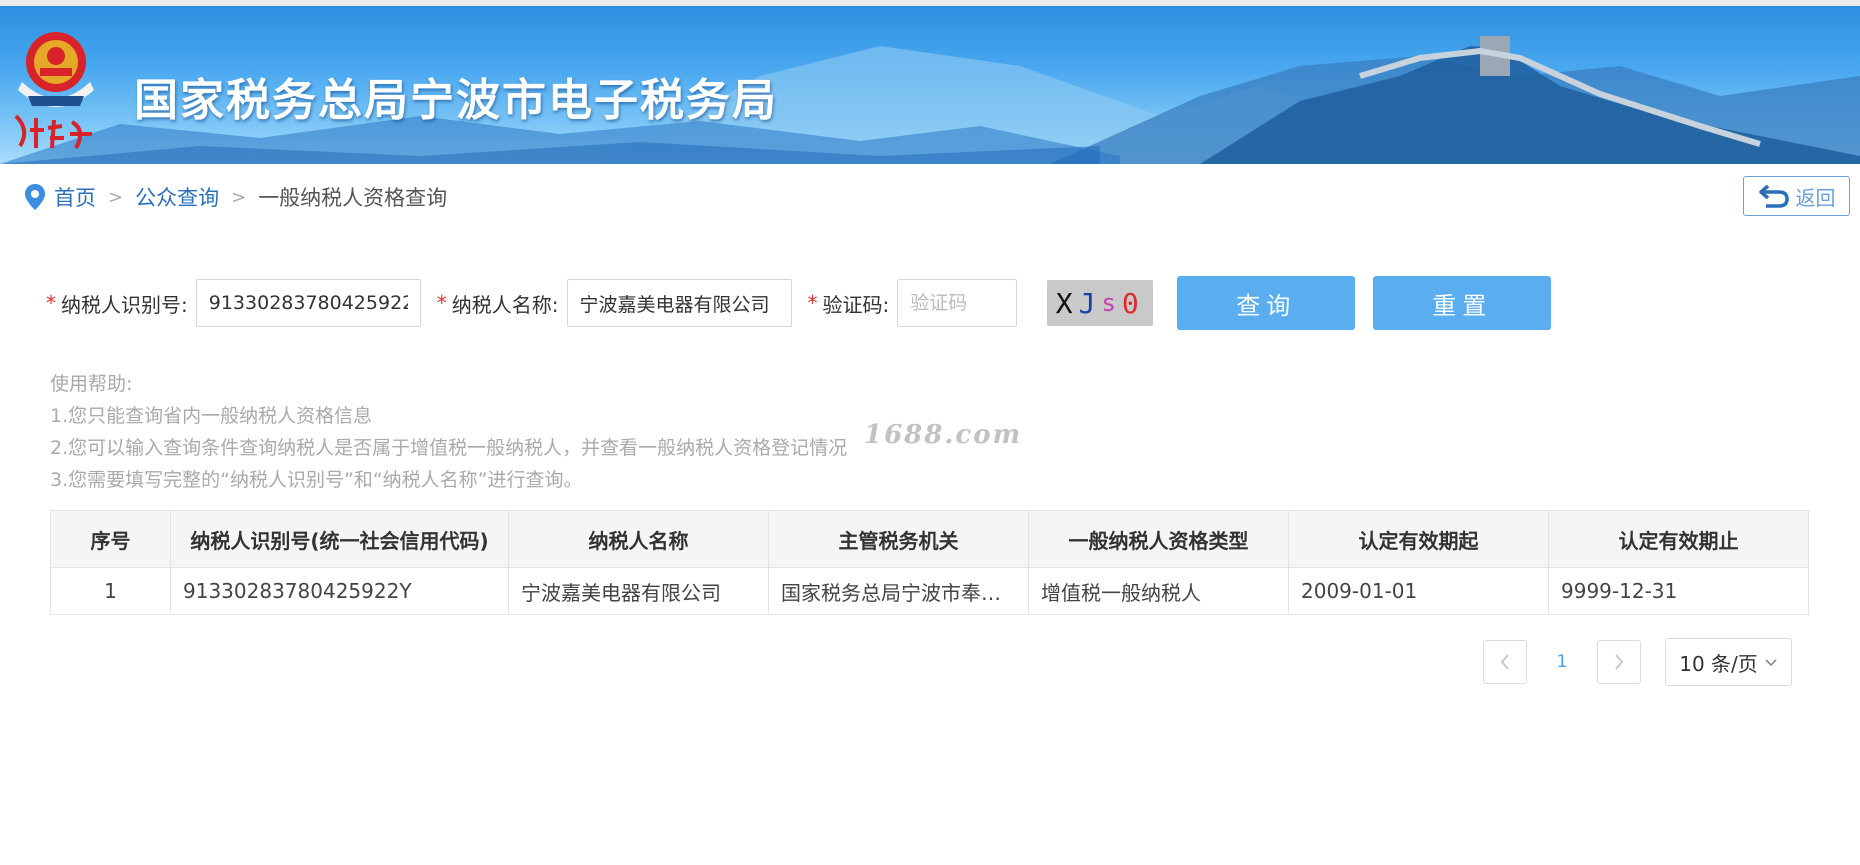  What do you see at coordinates (75, 197) in the screenshot?
I see `breadcrumb-home: 首页` at bounding box center [75, 197].